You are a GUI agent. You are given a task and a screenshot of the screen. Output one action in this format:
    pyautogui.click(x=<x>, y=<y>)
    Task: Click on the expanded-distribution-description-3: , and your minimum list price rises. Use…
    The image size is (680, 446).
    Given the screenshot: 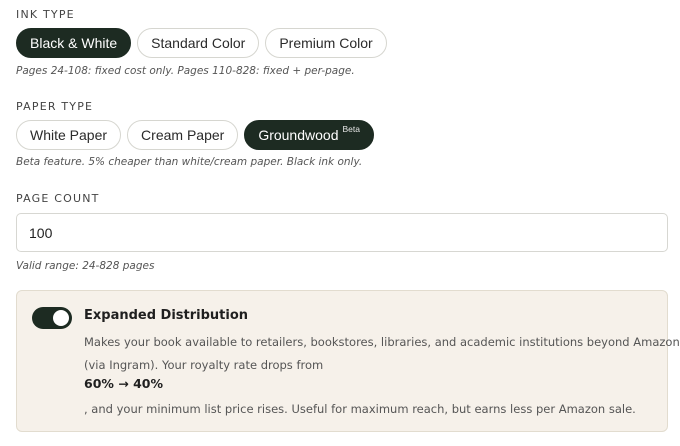 What is the action you would take?
    pyautogui.click(x=360, y=409)
    